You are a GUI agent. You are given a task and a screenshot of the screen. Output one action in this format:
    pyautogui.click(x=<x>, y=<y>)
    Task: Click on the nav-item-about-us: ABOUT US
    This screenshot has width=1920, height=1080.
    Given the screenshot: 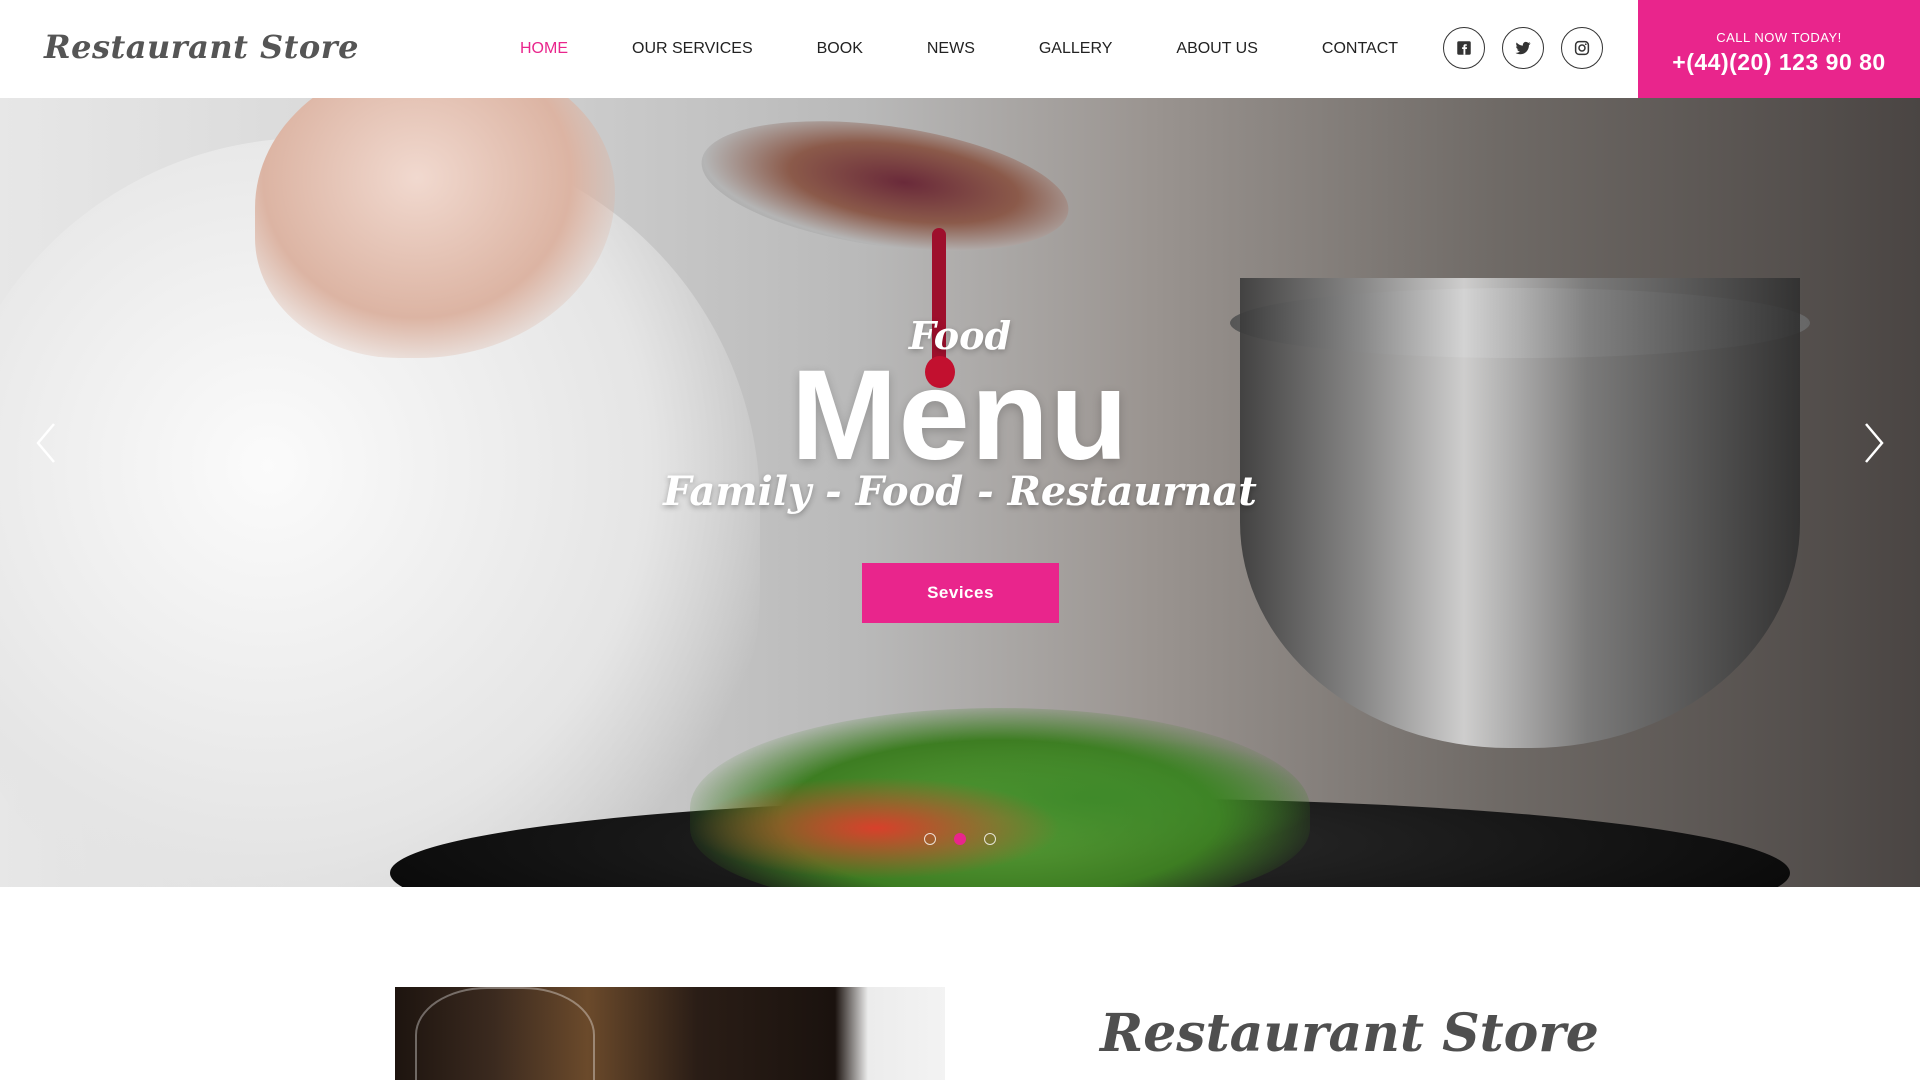 What is the action you would take?
    pyautogui.click(x=1217, y=49)
    